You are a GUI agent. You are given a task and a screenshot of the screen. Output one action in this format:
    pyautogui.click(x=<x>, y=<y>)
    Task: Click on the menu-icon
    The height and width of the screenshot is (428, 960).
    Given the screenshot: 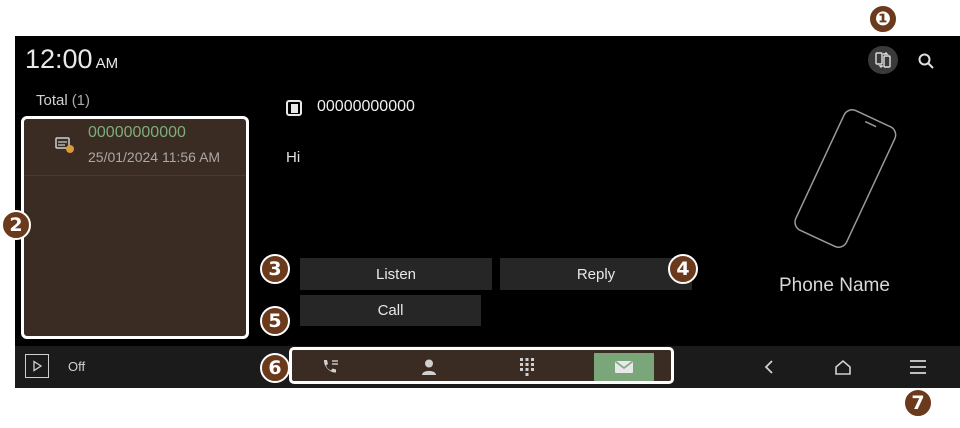 What is the action you would take?
    pyautogui.click(x=918, y=367)
    